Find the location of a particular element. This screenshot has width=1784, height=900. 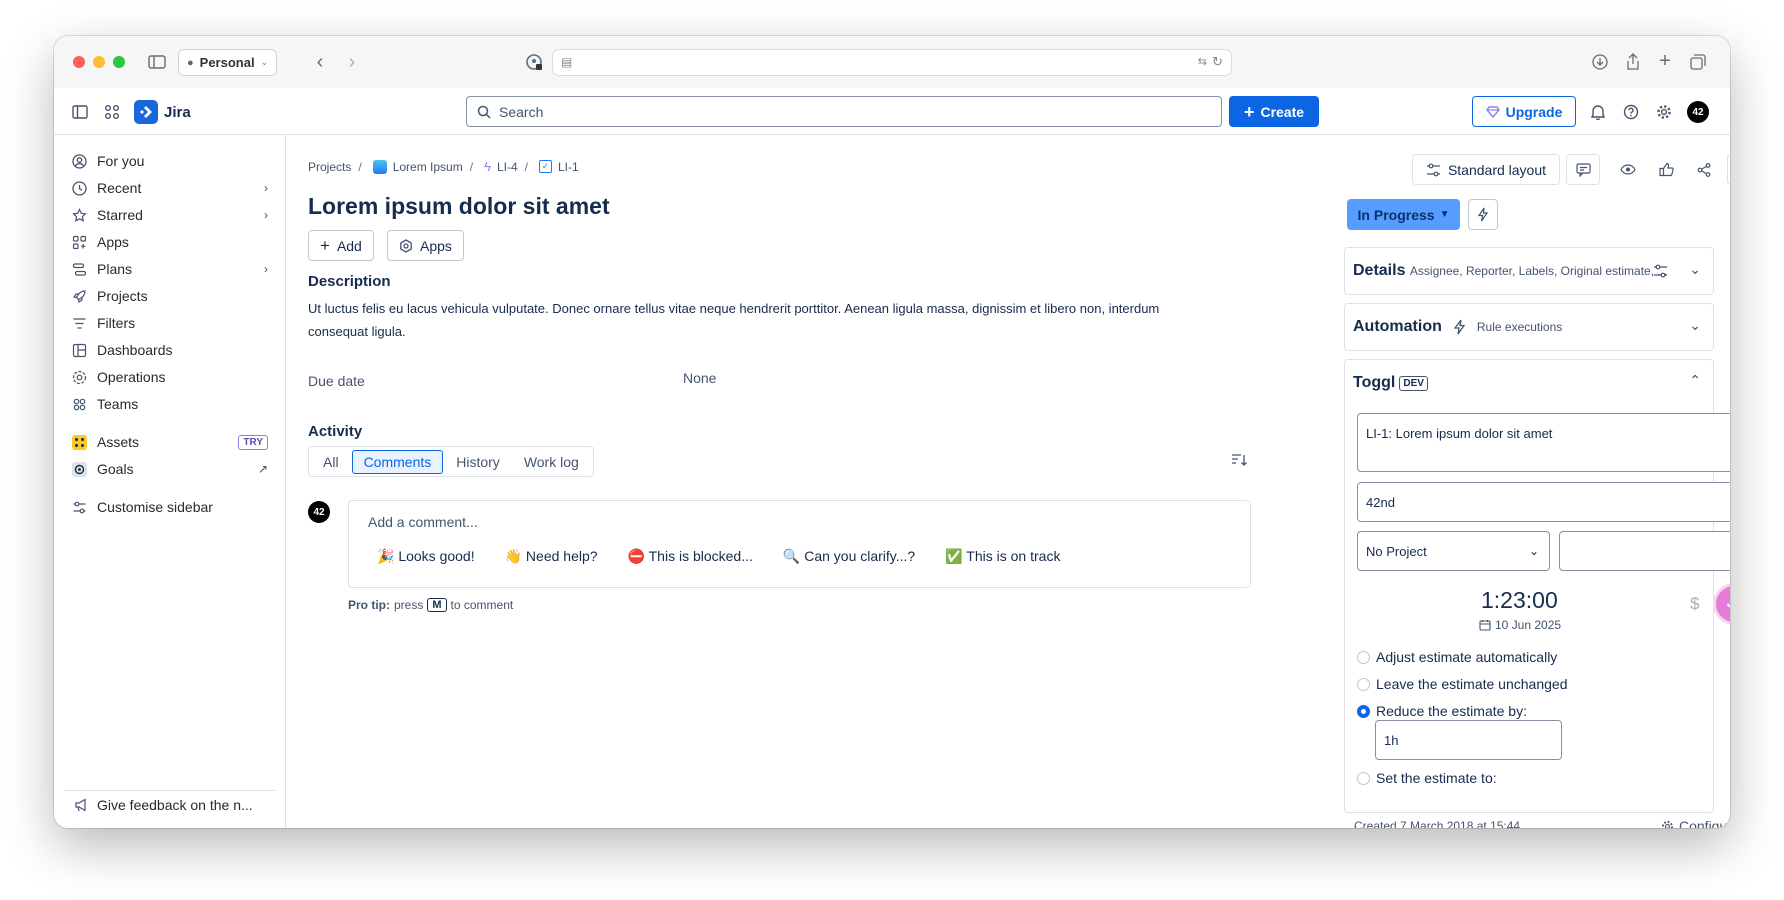

breadcrumb-projects: Projects is located at coordinates (329, 167).